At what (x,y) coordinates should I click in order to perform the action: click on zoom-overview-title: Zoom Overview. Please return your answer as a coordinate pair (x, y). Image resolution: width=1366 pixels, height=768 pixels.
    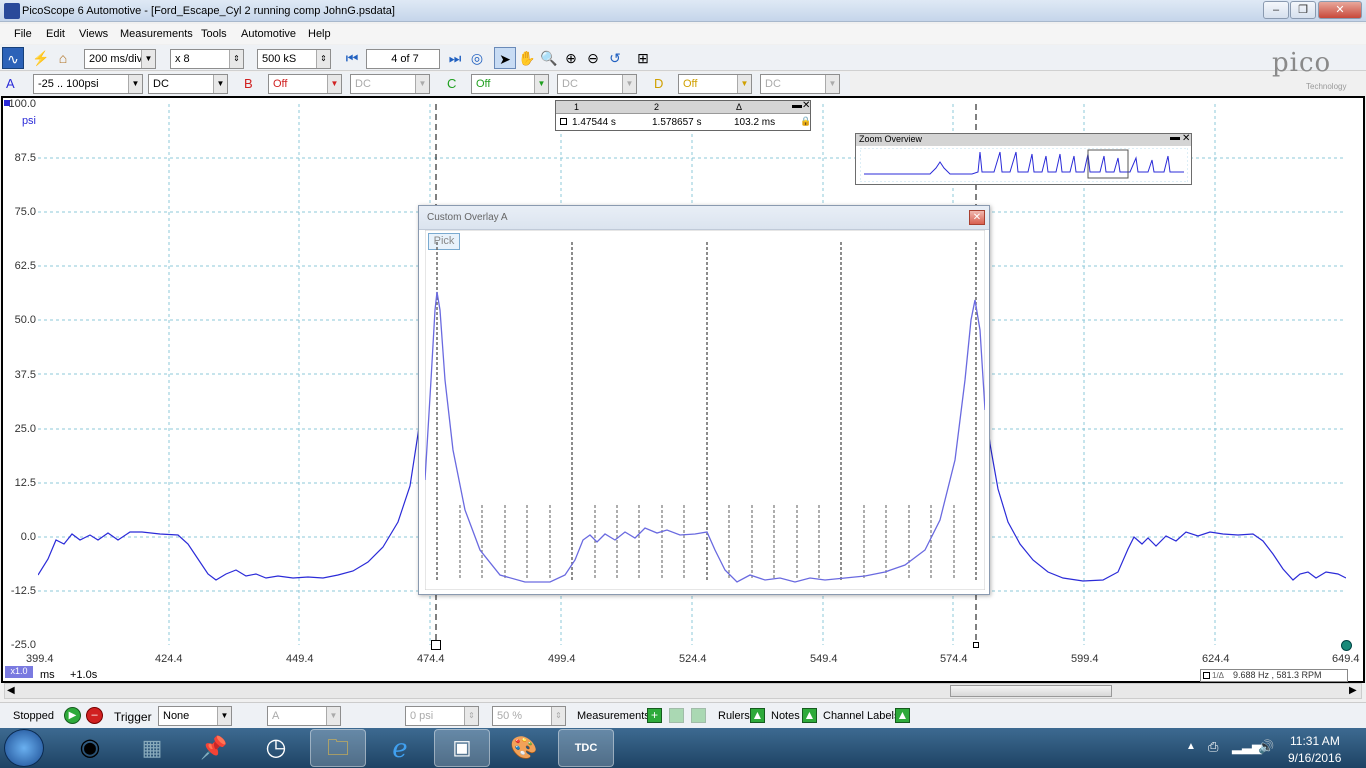
    Looking at the image, I should click on (891, 139).